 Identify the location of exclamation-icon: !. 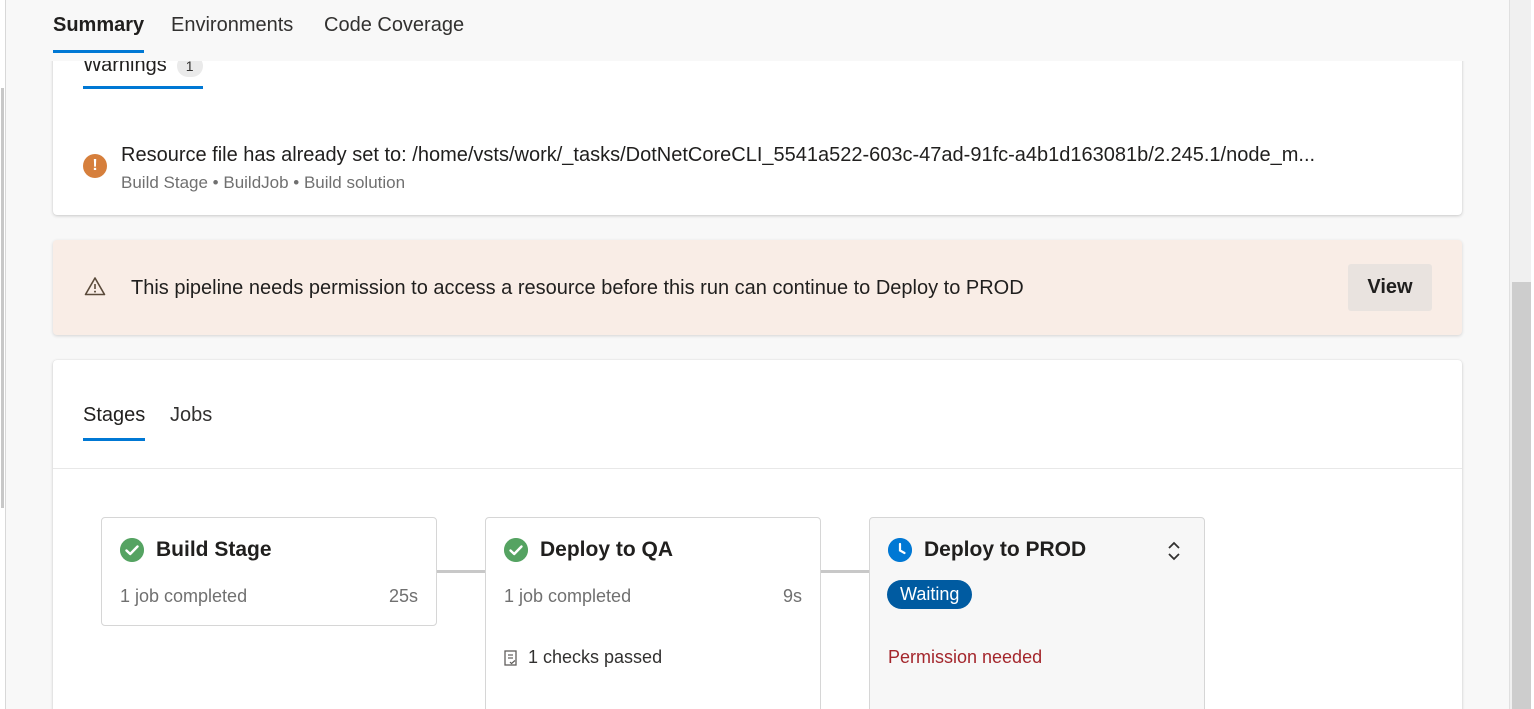
(95, 166).